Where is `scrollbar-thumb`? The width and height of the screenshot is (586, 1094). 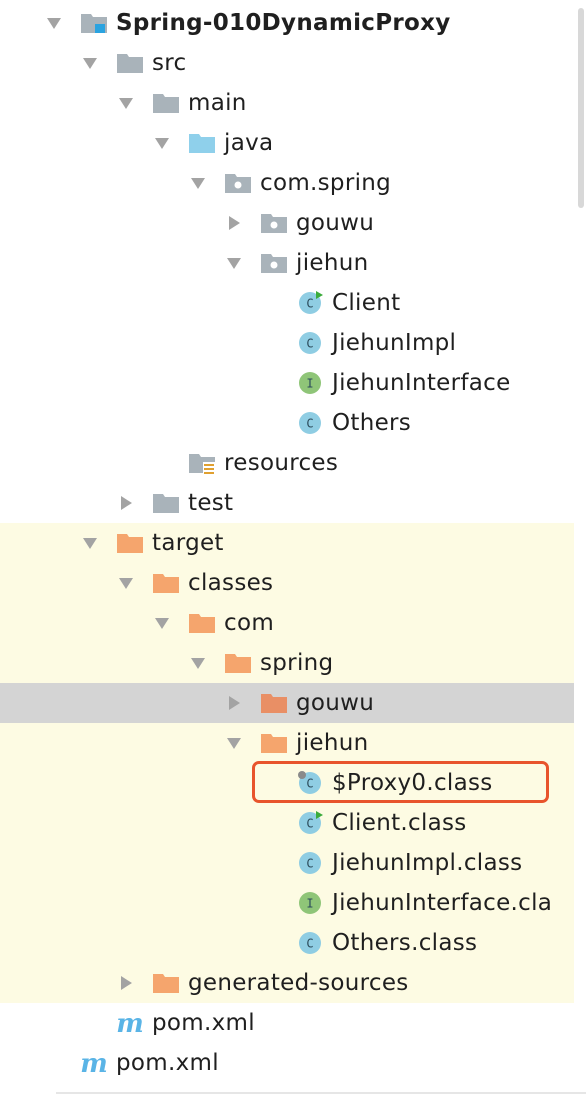 scrollbar-thumb is located at coordinates (581, 108).